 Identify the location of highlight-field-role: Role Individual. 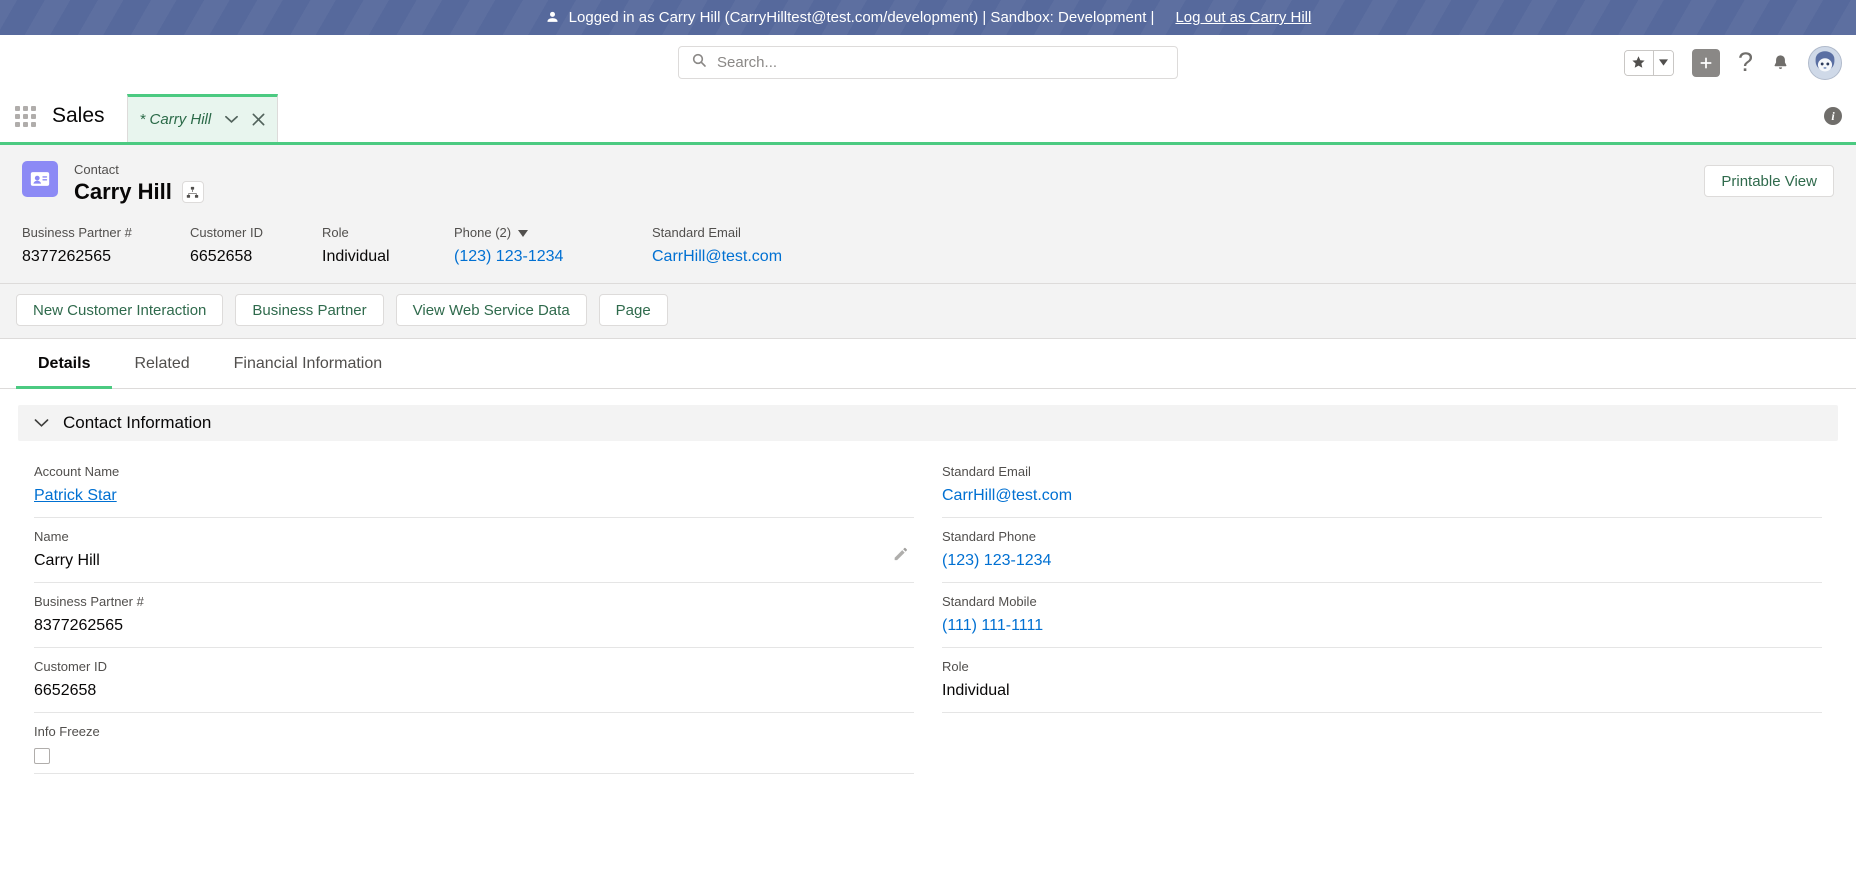
(388, 246).